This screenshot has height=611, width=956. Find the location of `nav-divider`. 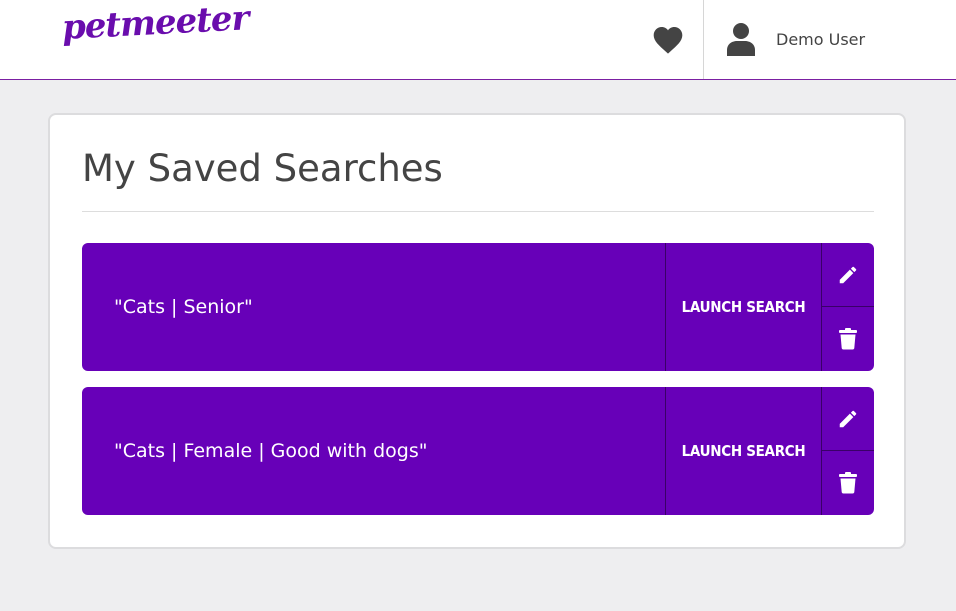

nav-divider is located at coordinates (703, 39).